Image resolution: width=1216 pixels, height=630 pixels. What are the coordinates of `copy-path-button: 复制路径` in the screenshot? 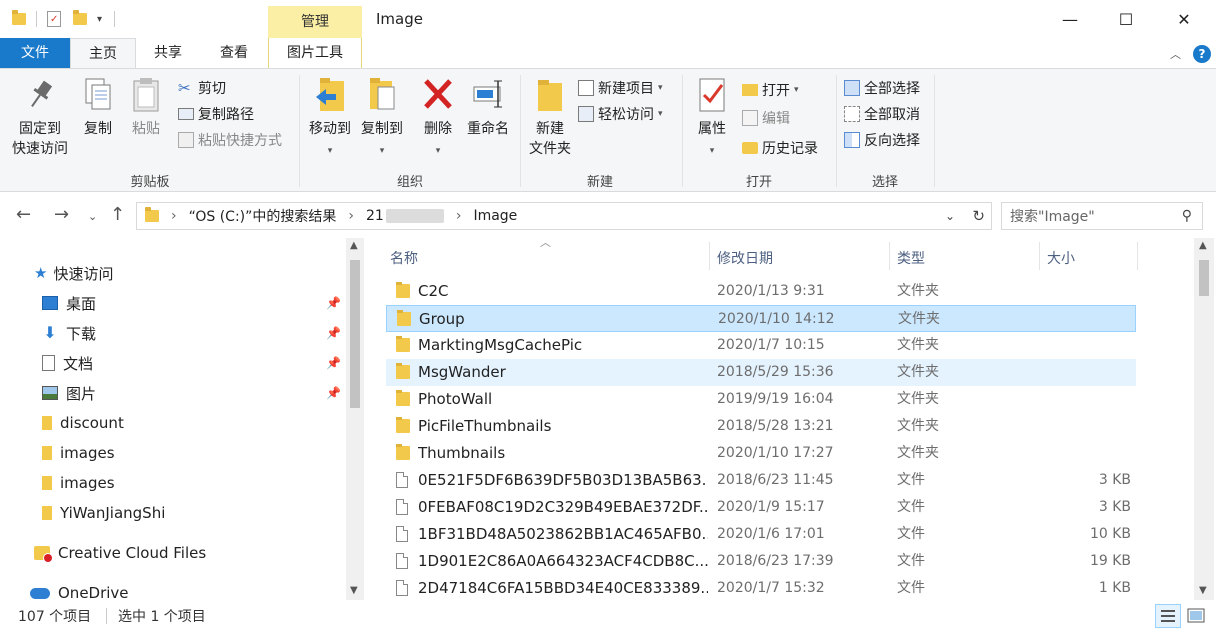 It's located at (216, 114).